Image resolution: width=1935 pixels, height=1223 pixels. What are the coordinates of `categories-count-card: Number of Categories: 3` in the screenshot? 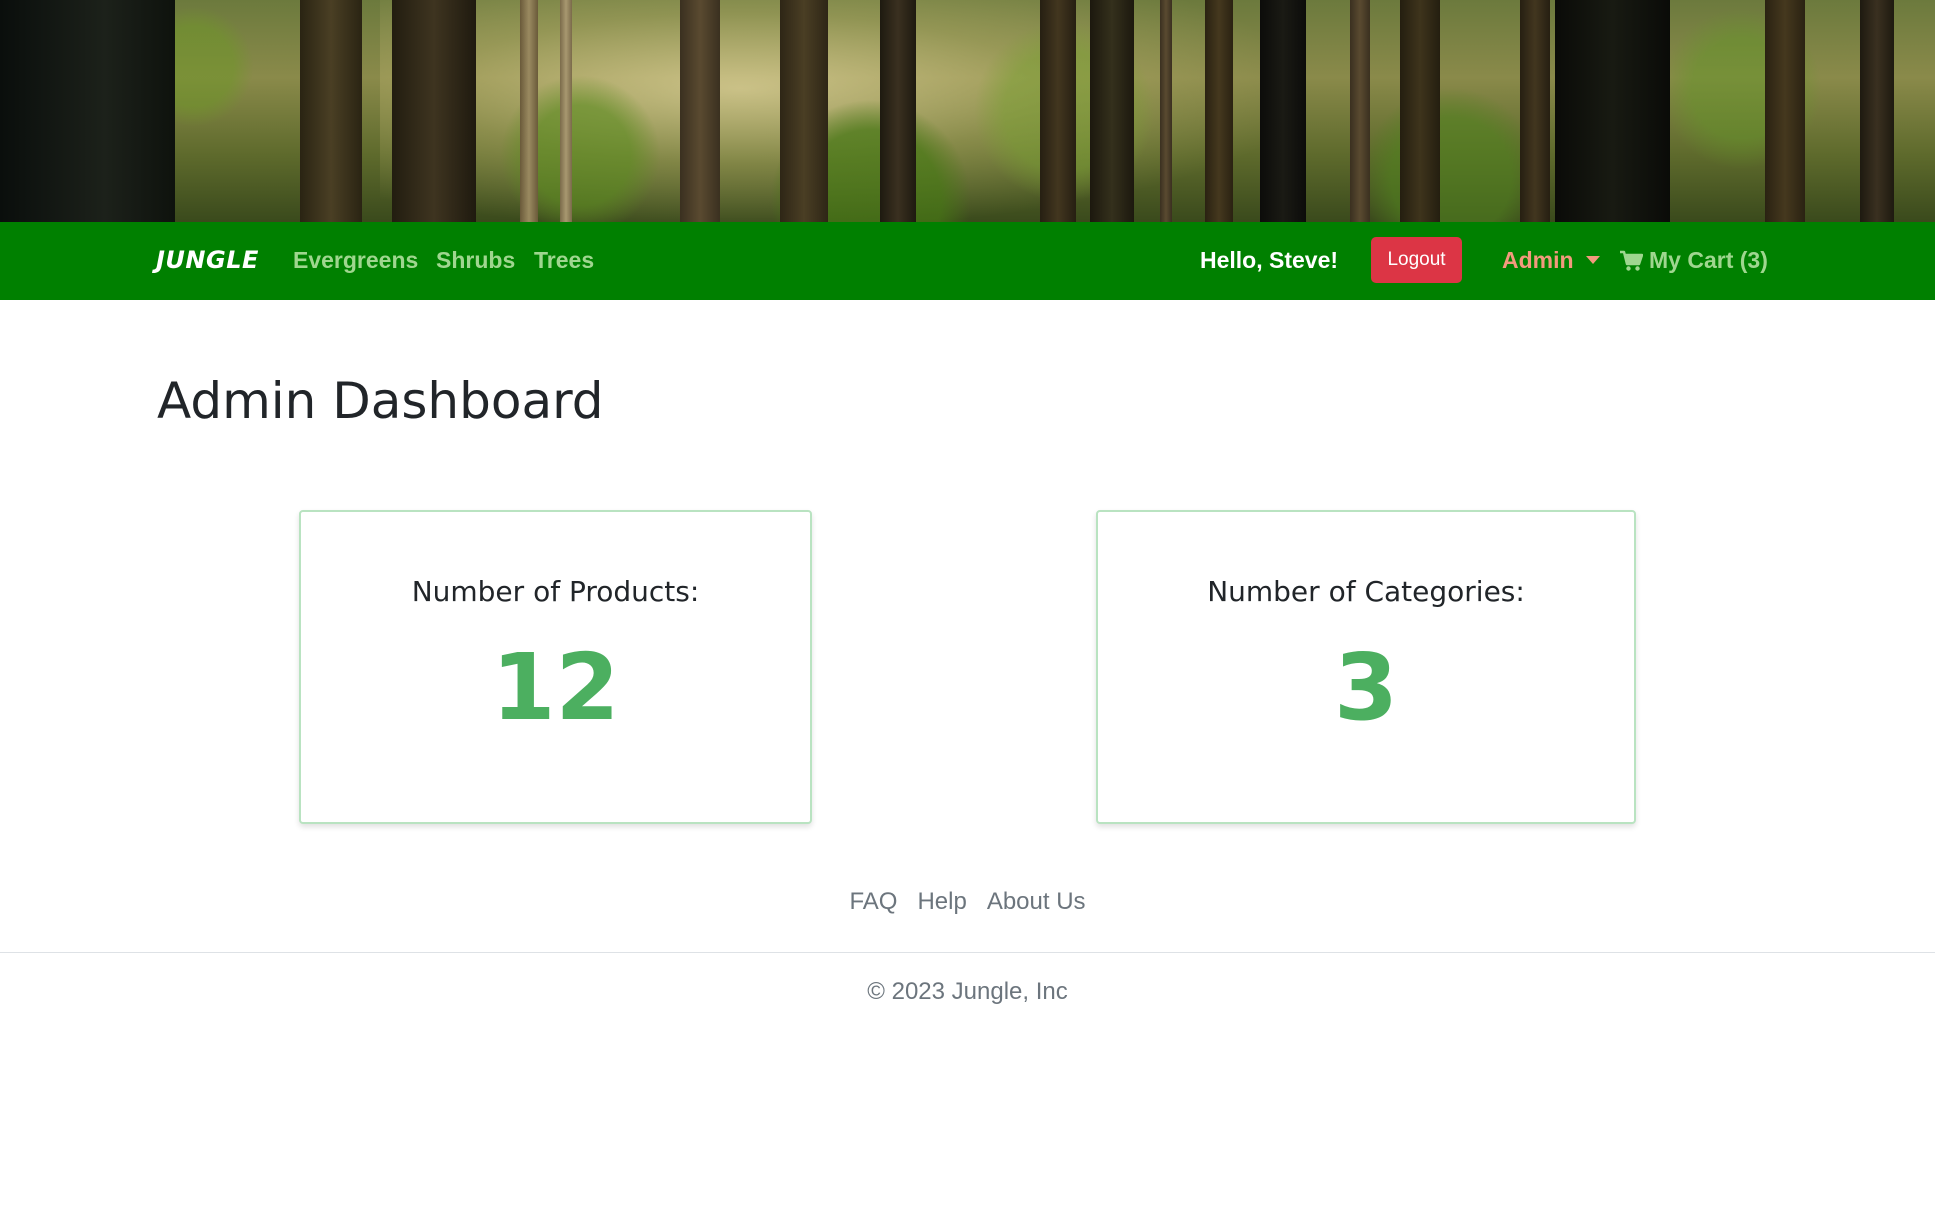 It's located at (1366, 667).